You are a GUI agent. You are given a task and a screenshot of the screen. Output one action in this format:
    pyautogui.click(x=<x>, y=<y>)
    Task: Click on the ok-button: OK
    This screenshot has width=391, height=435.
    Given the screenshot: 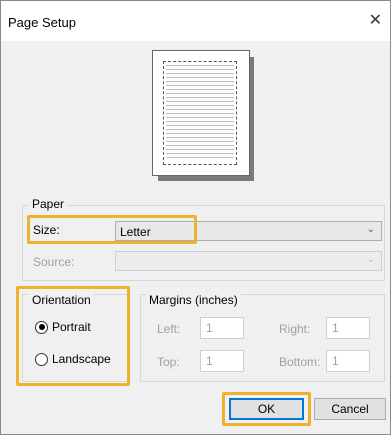 What is the action you would take?
    pyautogui.click(x=266, y=409)
    